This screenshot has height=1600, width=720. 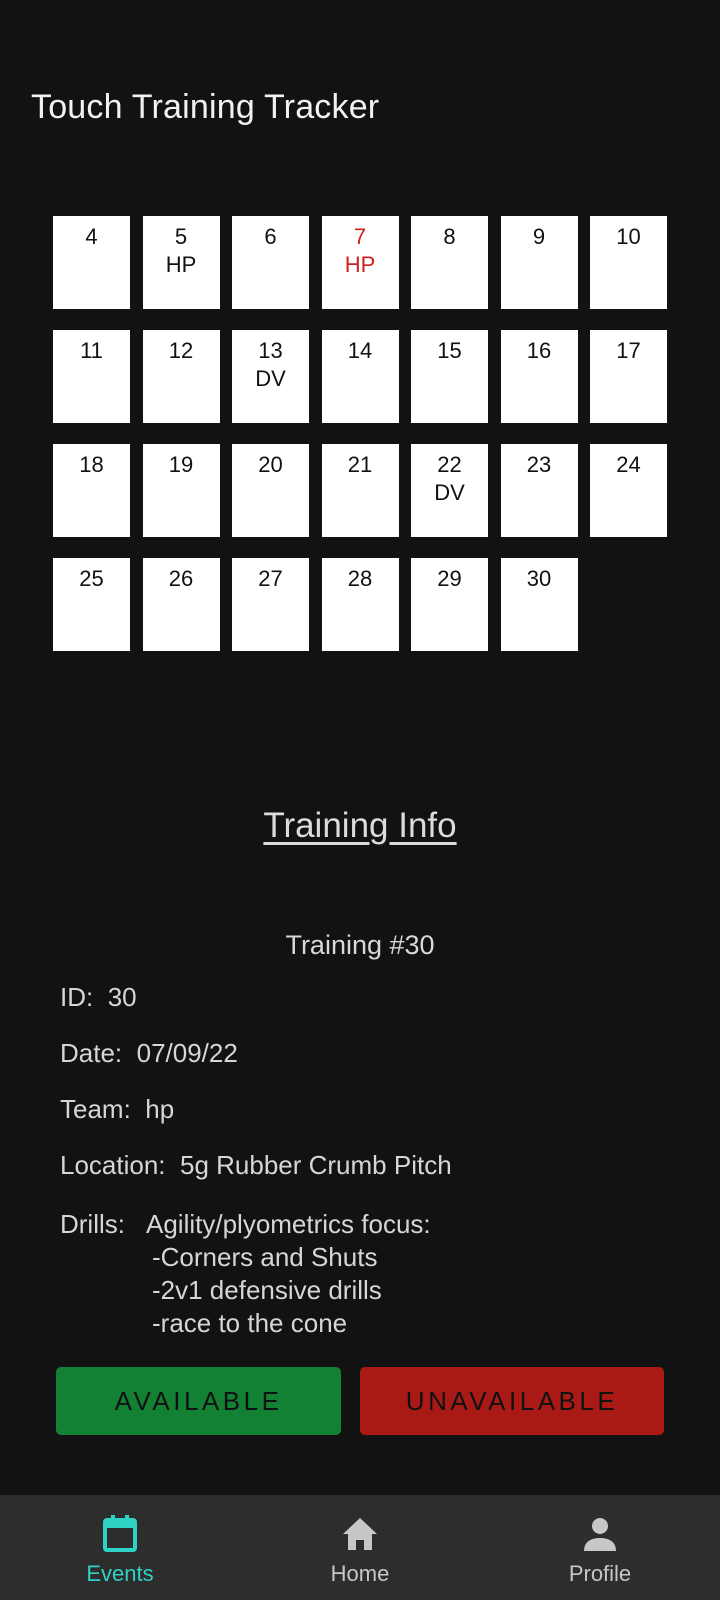 What do you see at coordinates (360, 376) in the screenshot?
I see `calendar-day: 14` at bounding box center [360, 376].